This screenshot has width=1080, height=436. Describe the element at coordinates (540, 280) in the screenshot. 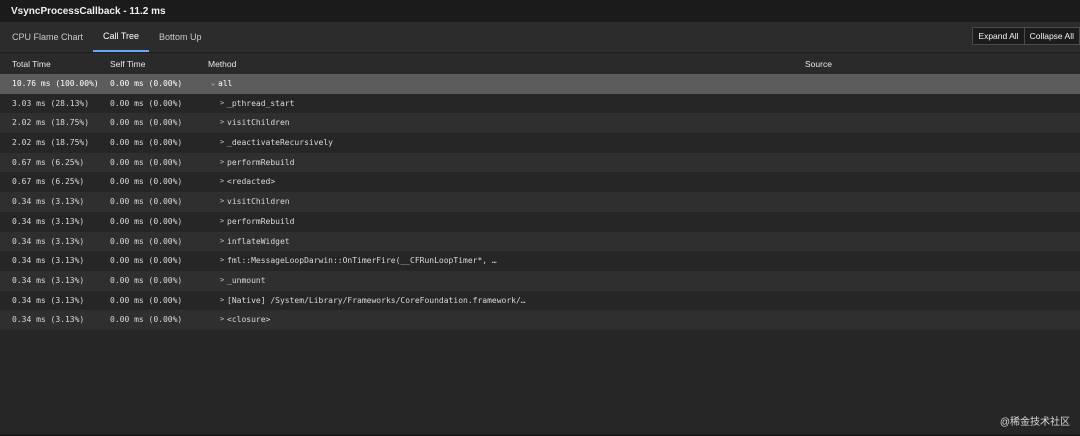

I see `table-row: 0.34 ms (3.13%) 0.00 ms (0.00%) > _unmount` at that location.